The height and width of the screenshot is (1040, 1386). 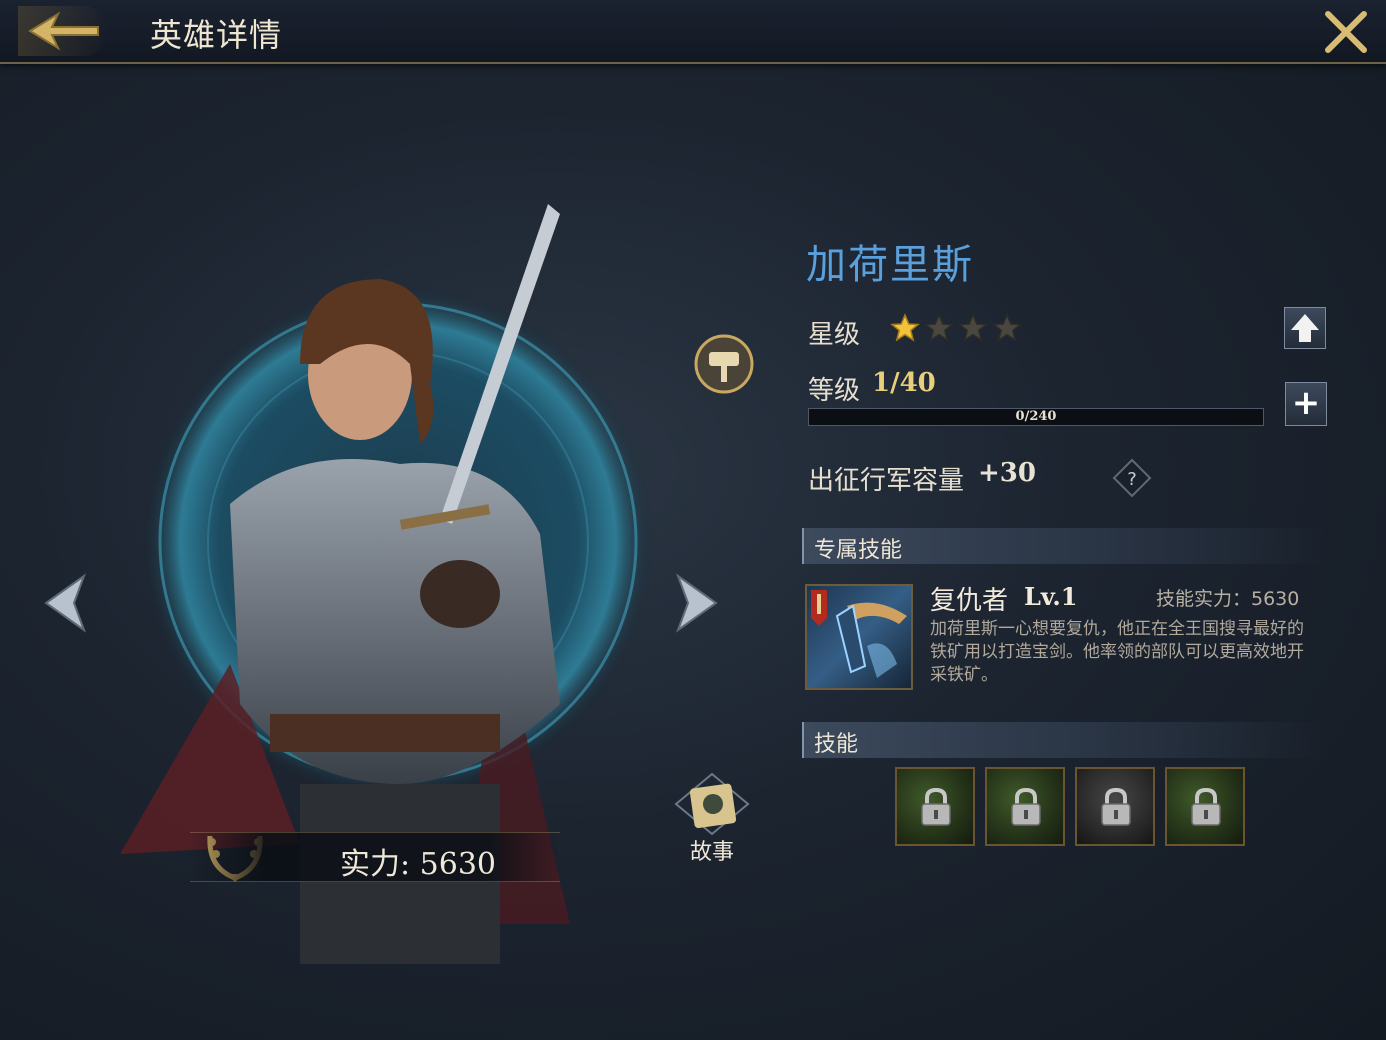 I want to click on star-rating, so click(x=956, y=328).